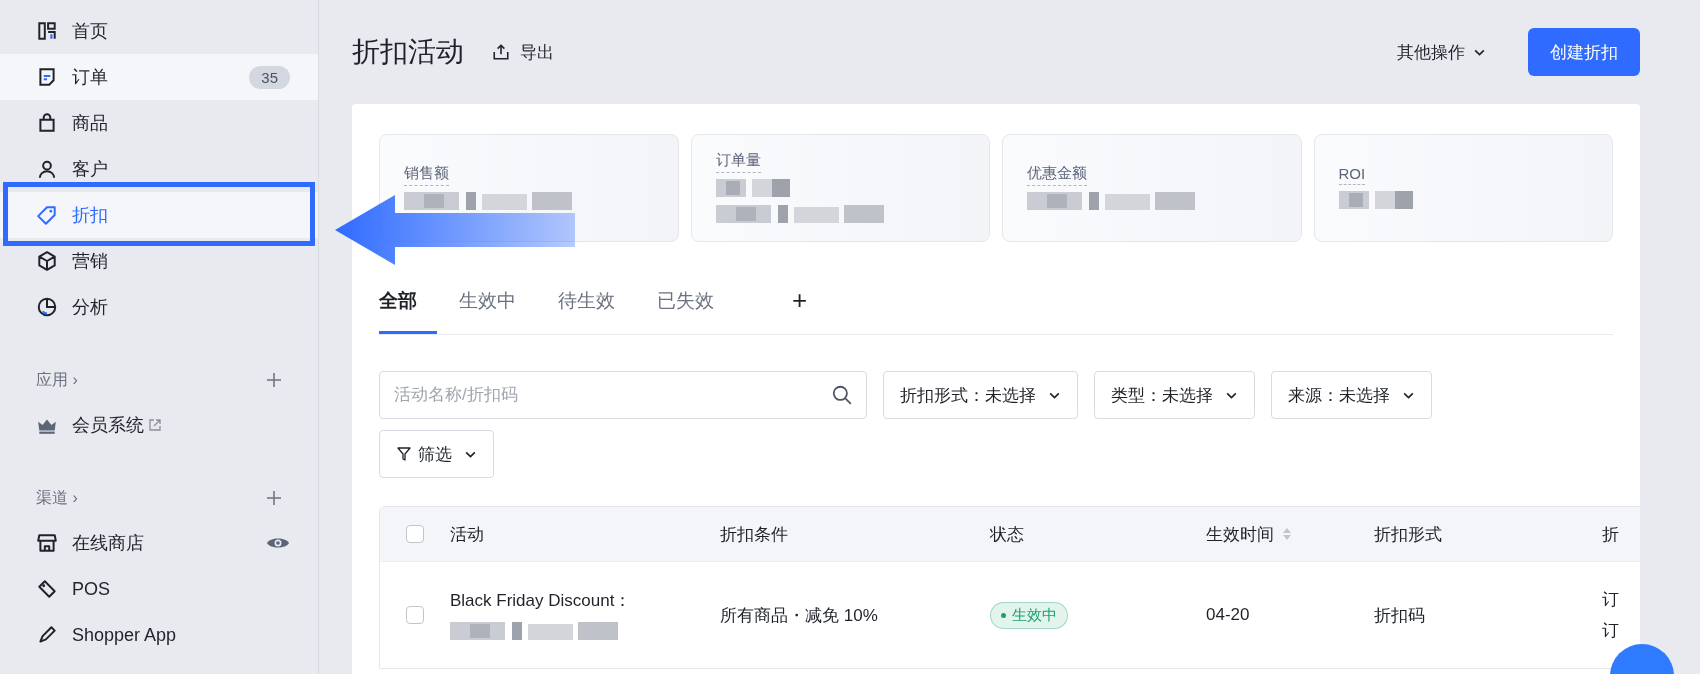  I want to click on column-header: 折, so click(1610, 534).